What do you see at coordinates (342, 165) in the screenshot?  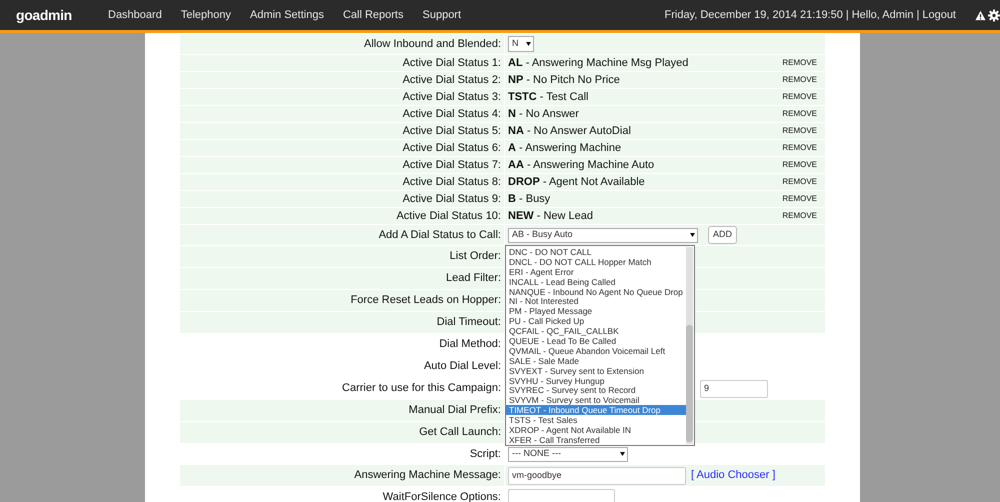 I see `field-label: Active Dial Status 7:` at bounding box center [342, 165].